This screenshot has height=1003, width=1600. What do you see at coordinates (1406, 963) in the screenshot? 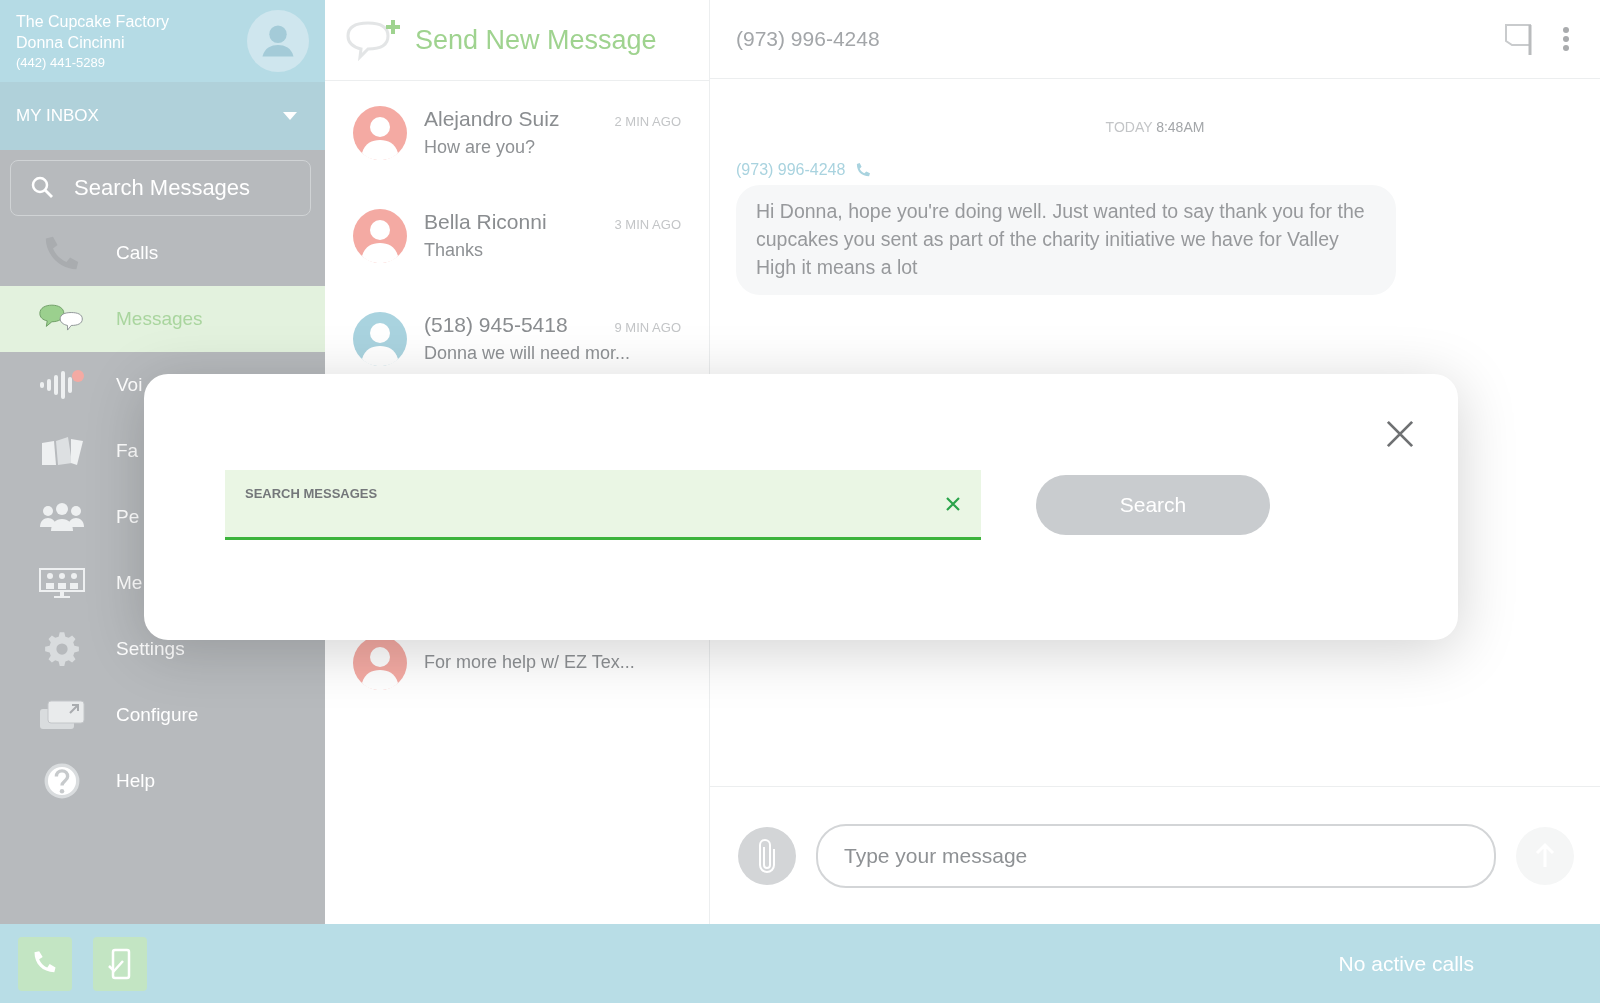
I see `call-status: No active calls` at bounding box center [1406, 963].